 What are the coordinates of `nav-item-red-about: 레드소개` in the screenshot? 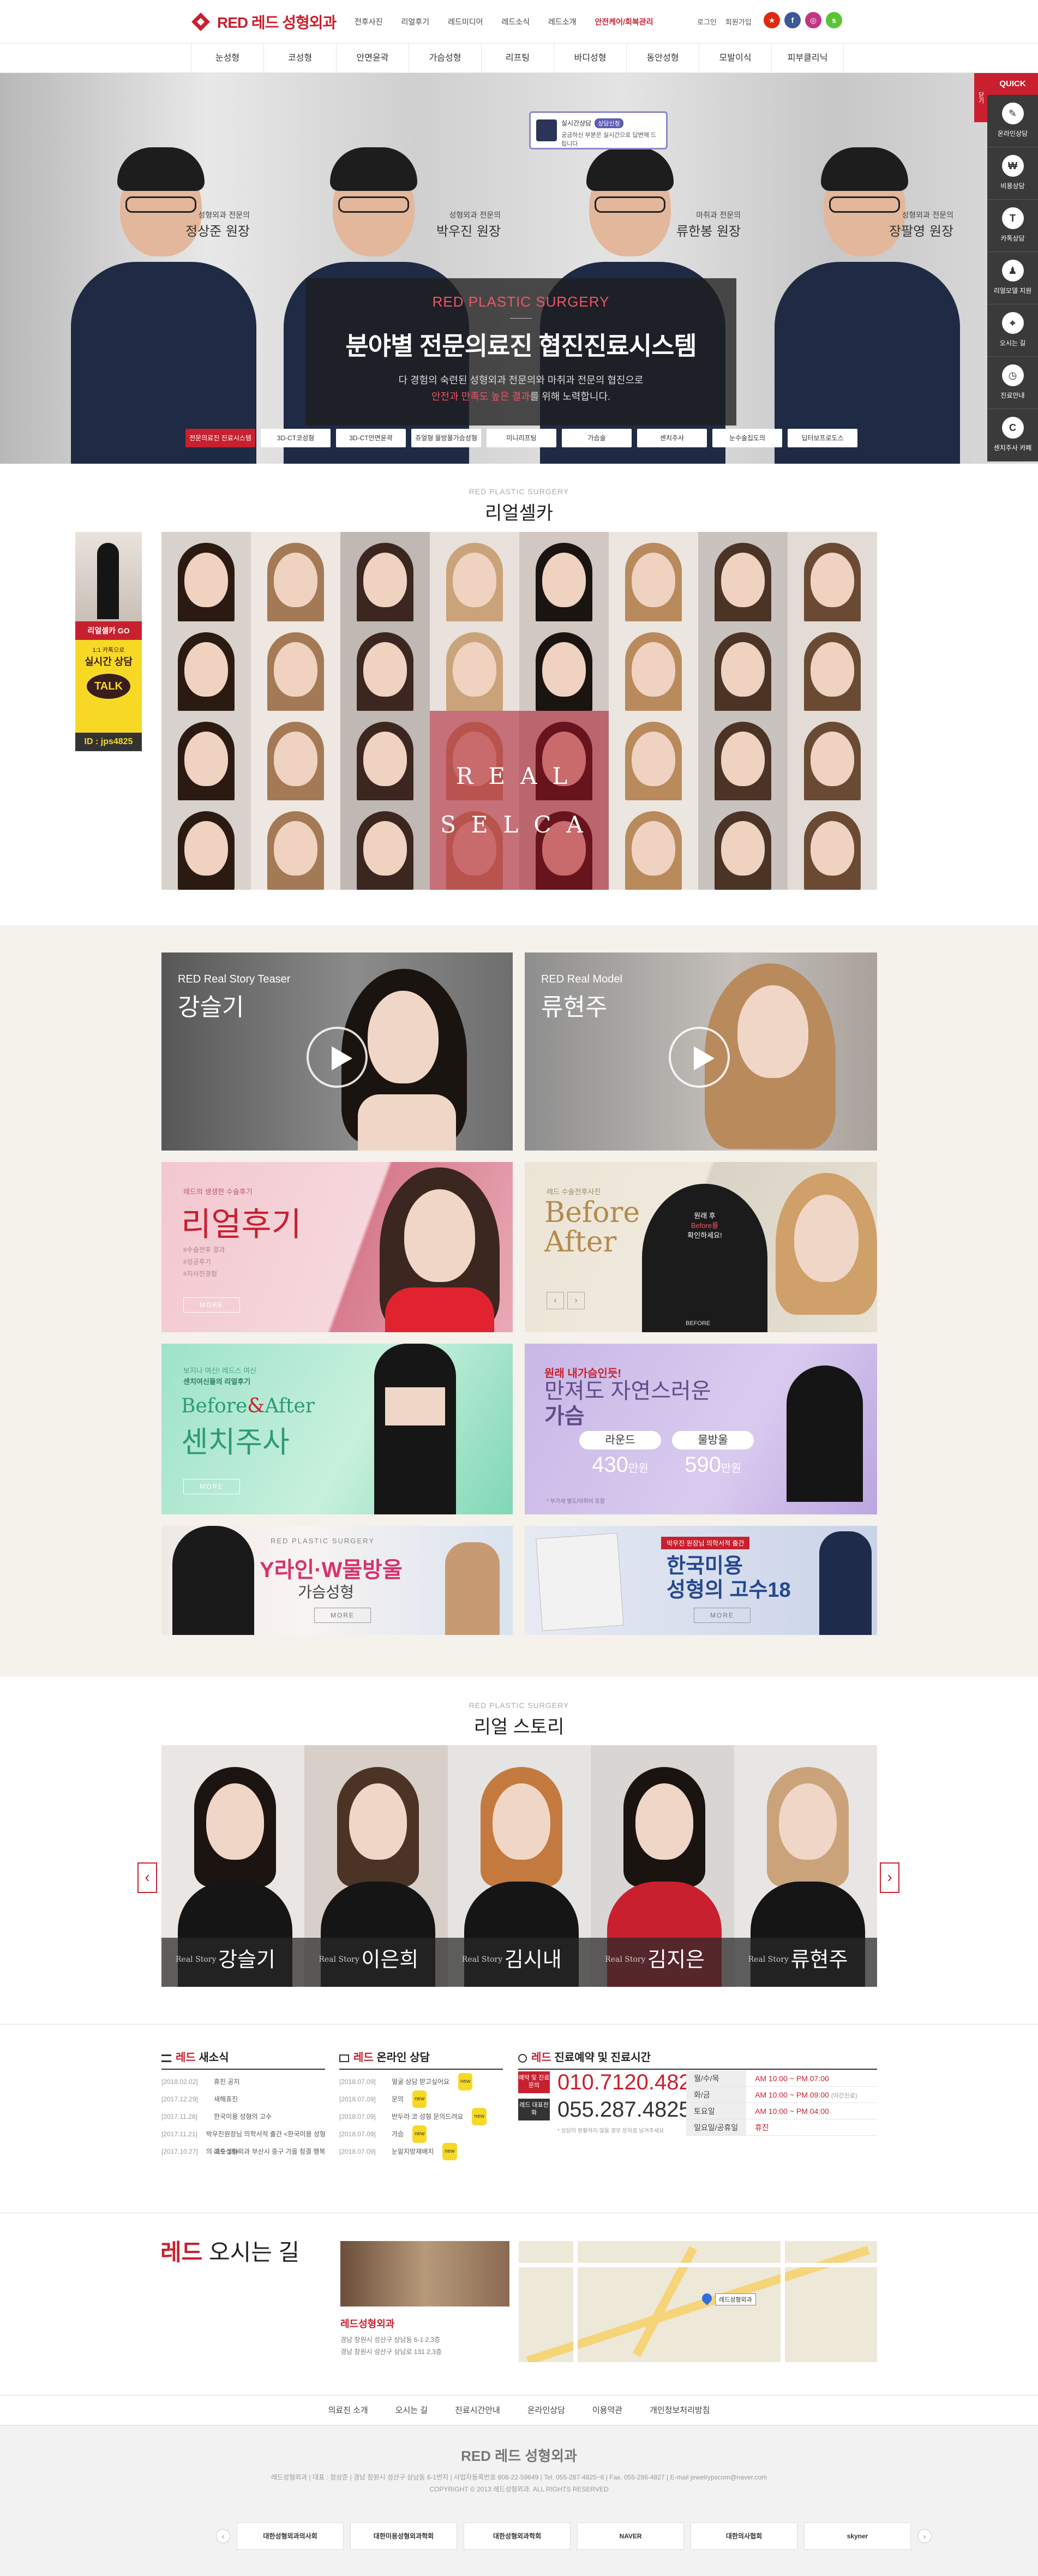 It's located at (562, 22).